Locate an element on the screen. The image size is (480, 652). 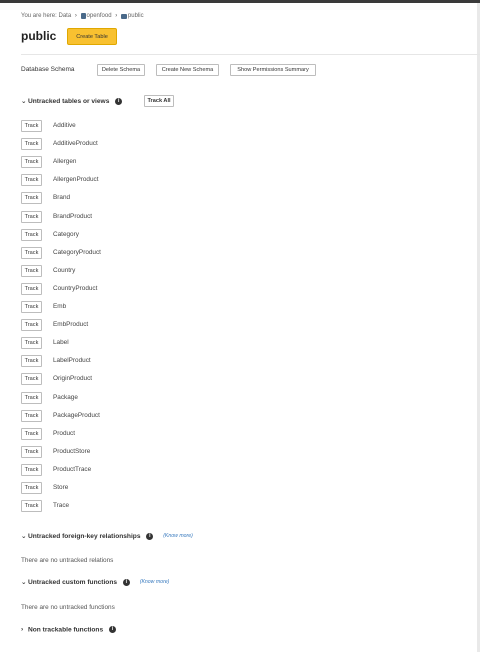
untracked-tables-header: ⌄Untracked tables or views i Track All is located at coordinates (97, 102).